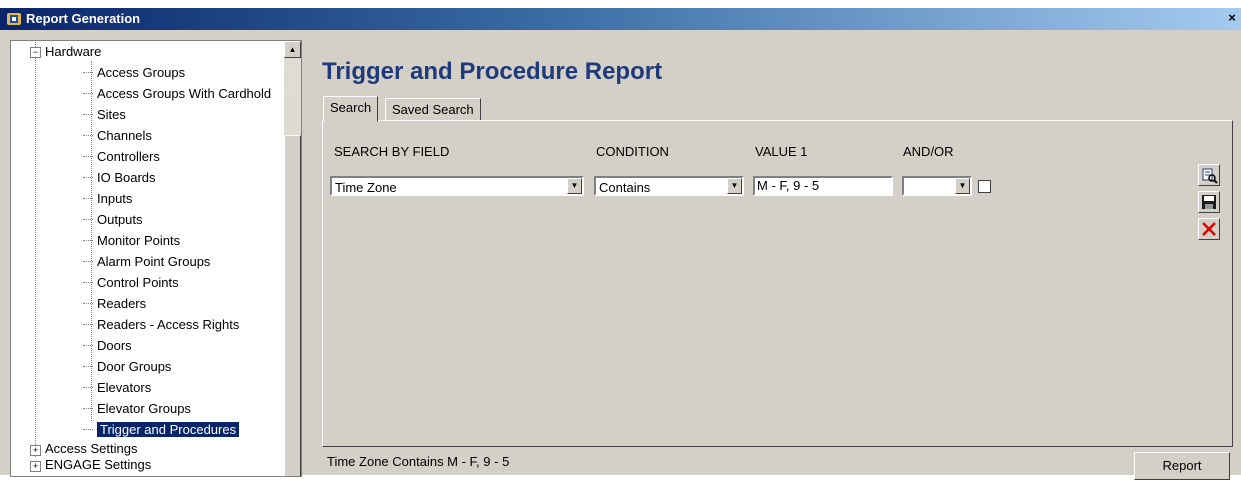 The image size is (1241, 480). What do you see at coordinates (168, 324) in the screenshot?
I see `tree-item-label: Readers - Access Rights` at bounding box center [168, 324].